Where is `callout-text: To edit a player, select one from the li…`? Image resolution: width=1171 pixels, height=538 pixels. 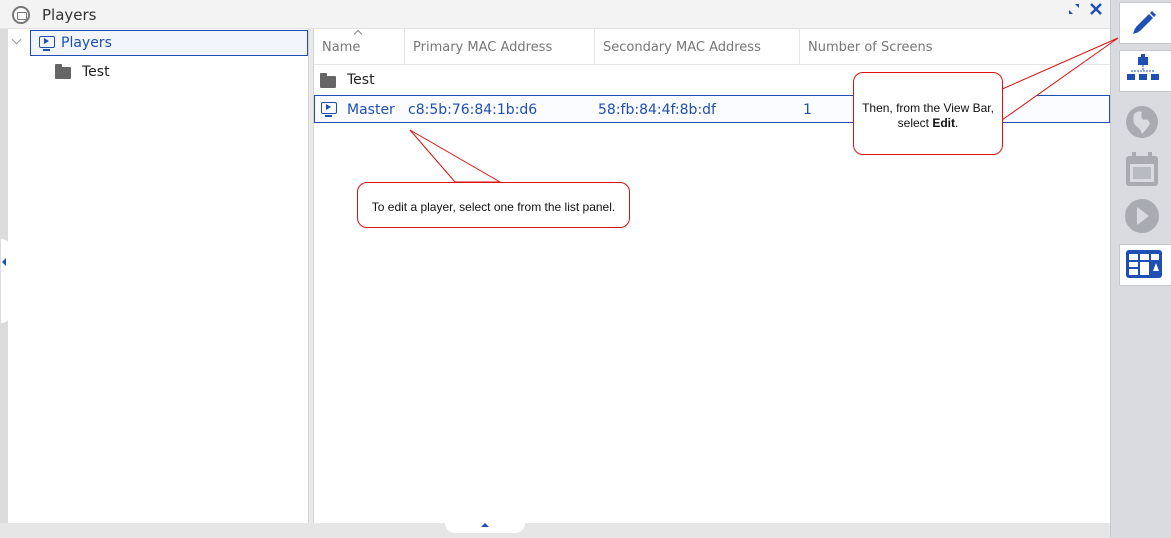
callout-text: To edit a player, select one from the li… is located at coordinates (493, 207).